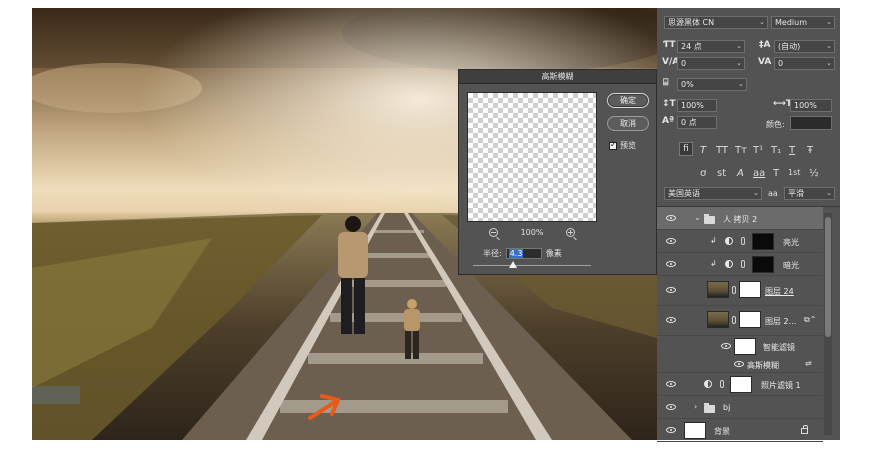  Describe the element at coordinates (513, 264) in the screenshot. I see `slider-thumb` at that location.